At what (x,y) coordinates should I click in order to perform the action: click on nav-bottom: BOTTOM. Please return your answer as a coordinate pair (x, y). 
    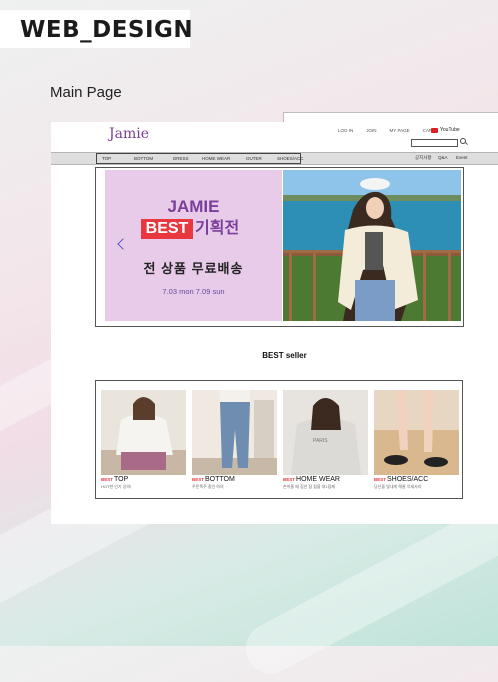
    Looking at the image, I should click on (143, 158).